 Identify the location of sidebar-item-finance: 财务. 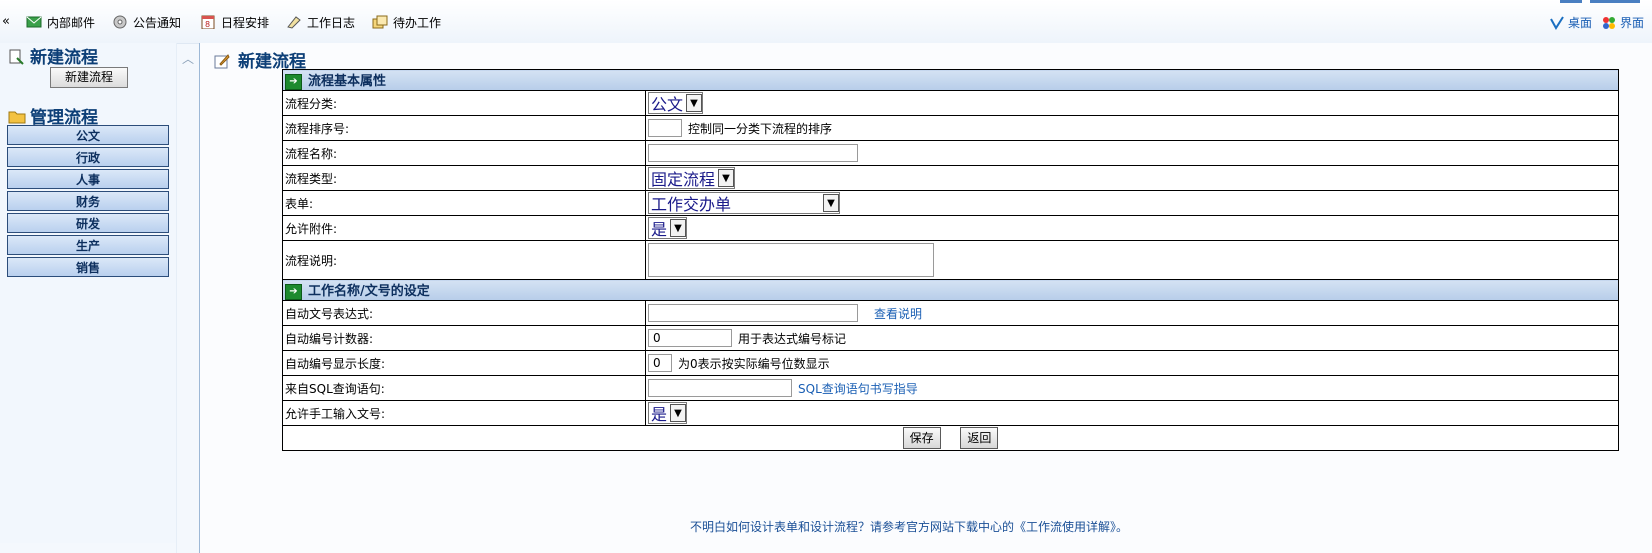
(88, 201).